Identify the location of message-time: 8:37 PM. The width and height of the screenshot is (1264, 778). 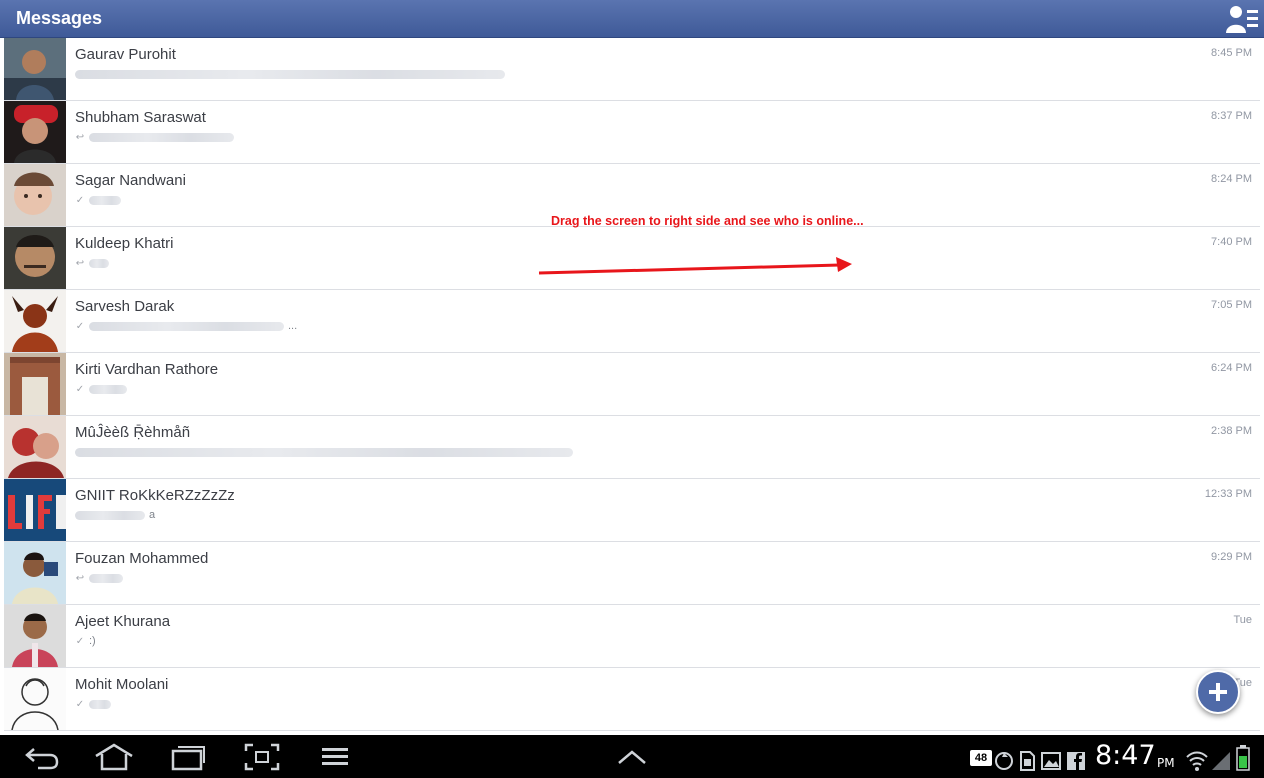
(1231, 116).